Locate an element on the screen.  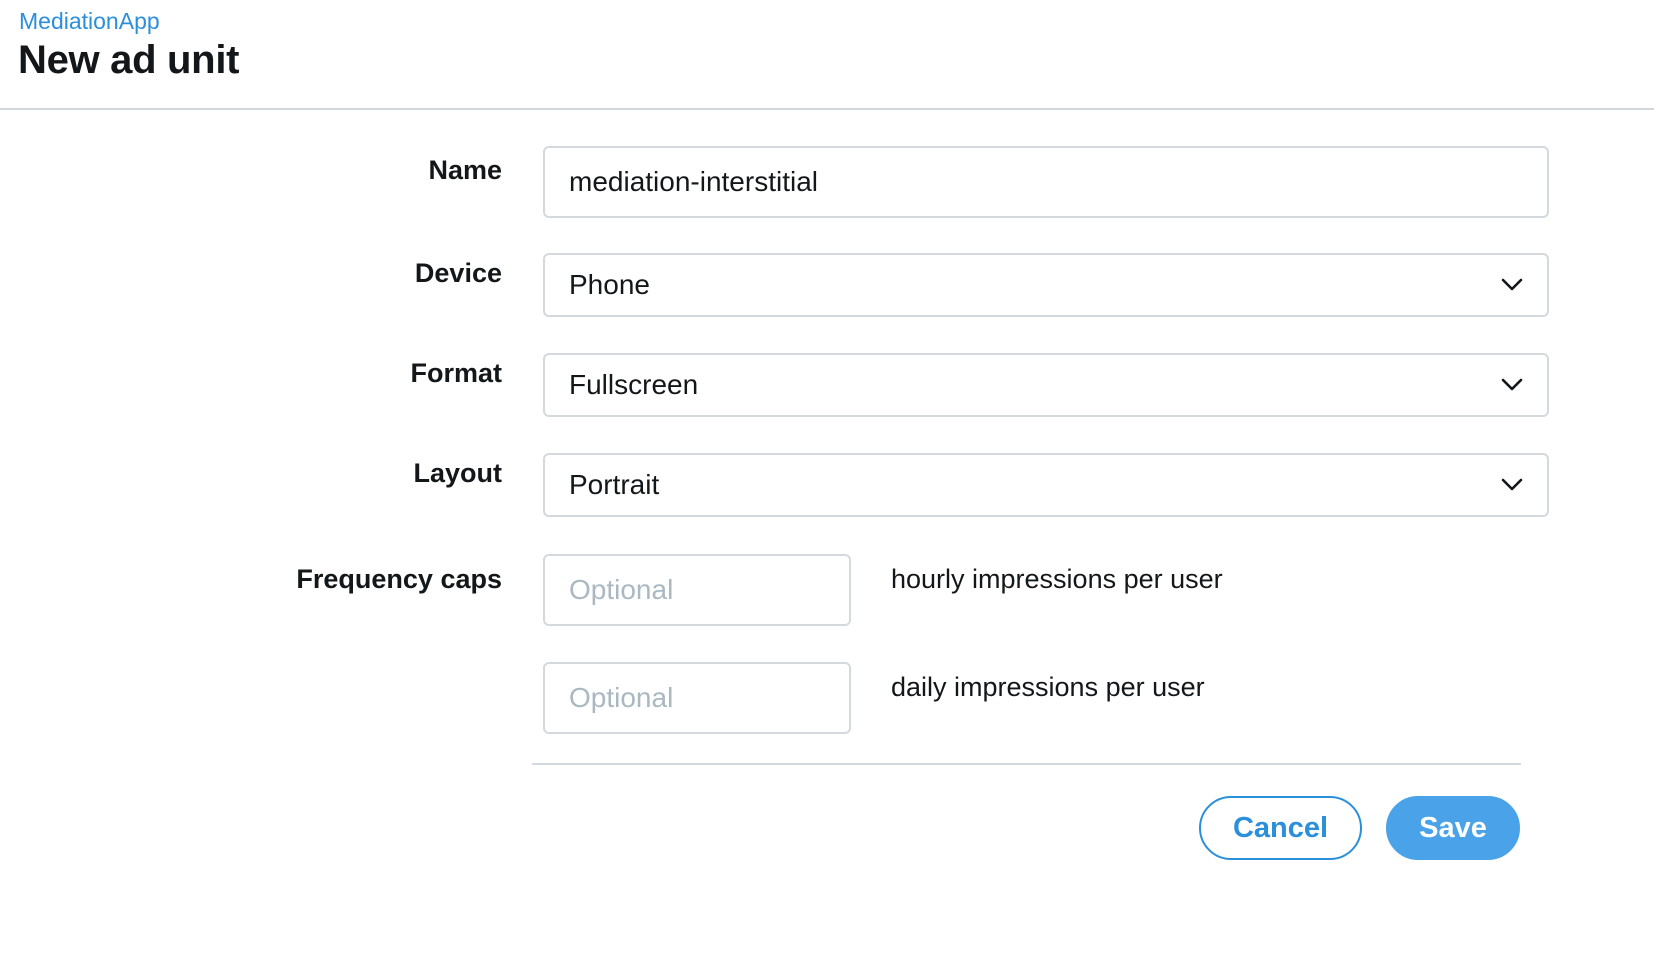
save-button: Save is located at coordinates (1453, 828).